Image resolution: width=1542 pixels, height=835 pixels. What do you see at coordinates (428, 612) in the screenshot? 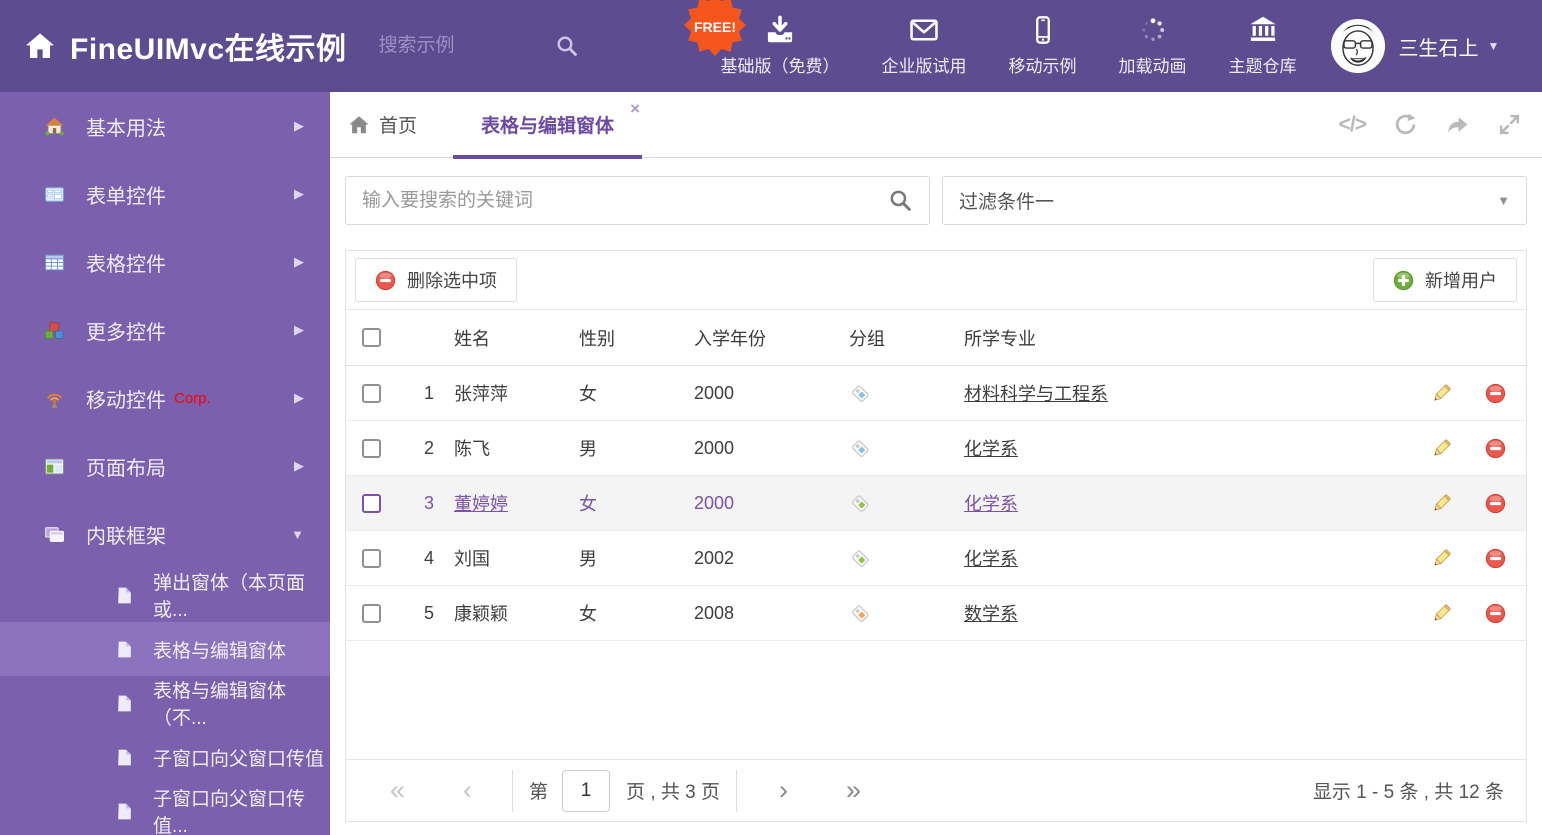
I see `row-number: 5` at bounding box center [428, 612].